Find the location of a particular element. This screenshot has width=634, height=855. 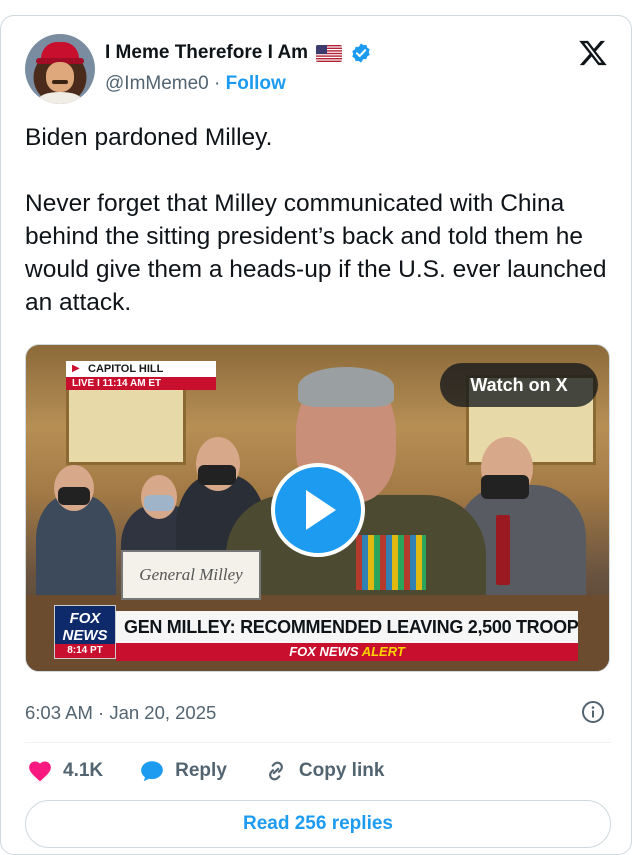

tweet-timestamp: 6:03 AM · Jan 20, 2025 is located at coordinates (120, 713).